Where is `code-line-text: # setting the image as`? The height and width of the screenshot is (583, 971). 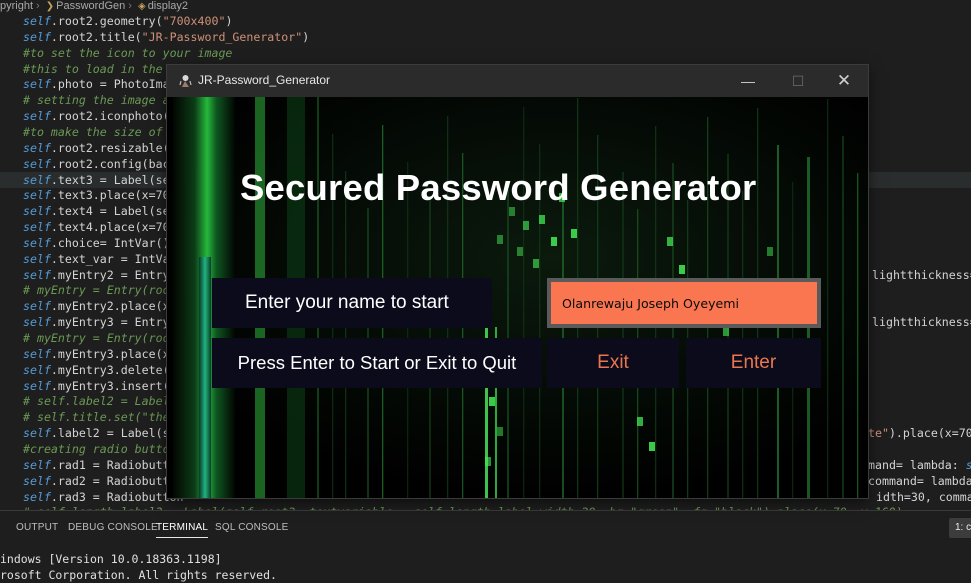 code-line-text: # setting the image as is located at coordinates (100, 100).